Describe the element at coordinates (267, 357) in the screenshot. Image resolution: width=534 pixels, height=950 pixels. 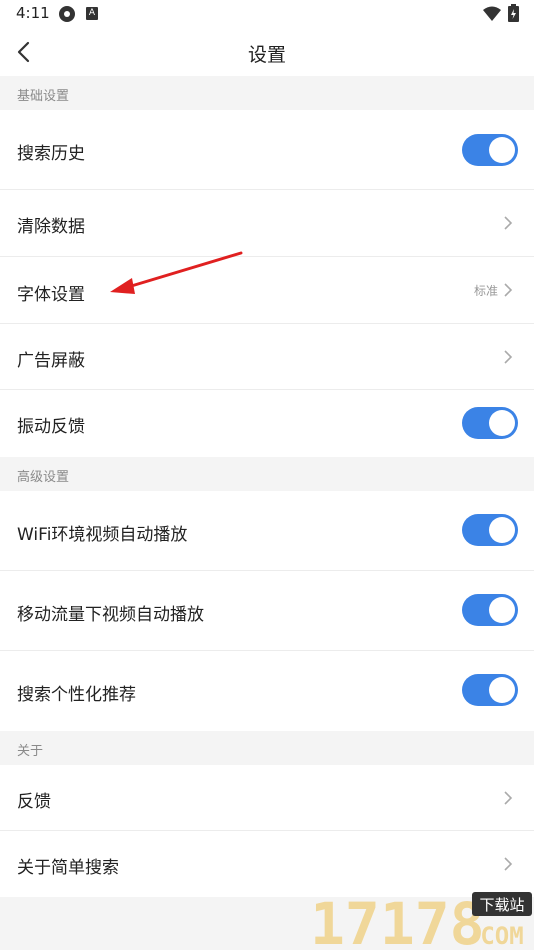
I see `setting-row-ad-block: 广告屏蔽` at that location.